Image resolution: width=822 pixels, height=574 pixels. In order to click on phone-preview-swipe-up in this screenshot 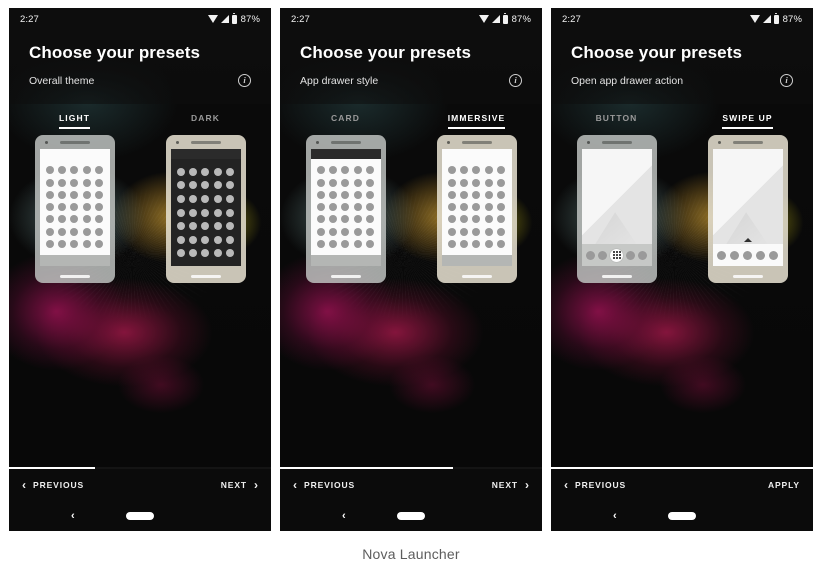, I will do `click(747, 209)`.